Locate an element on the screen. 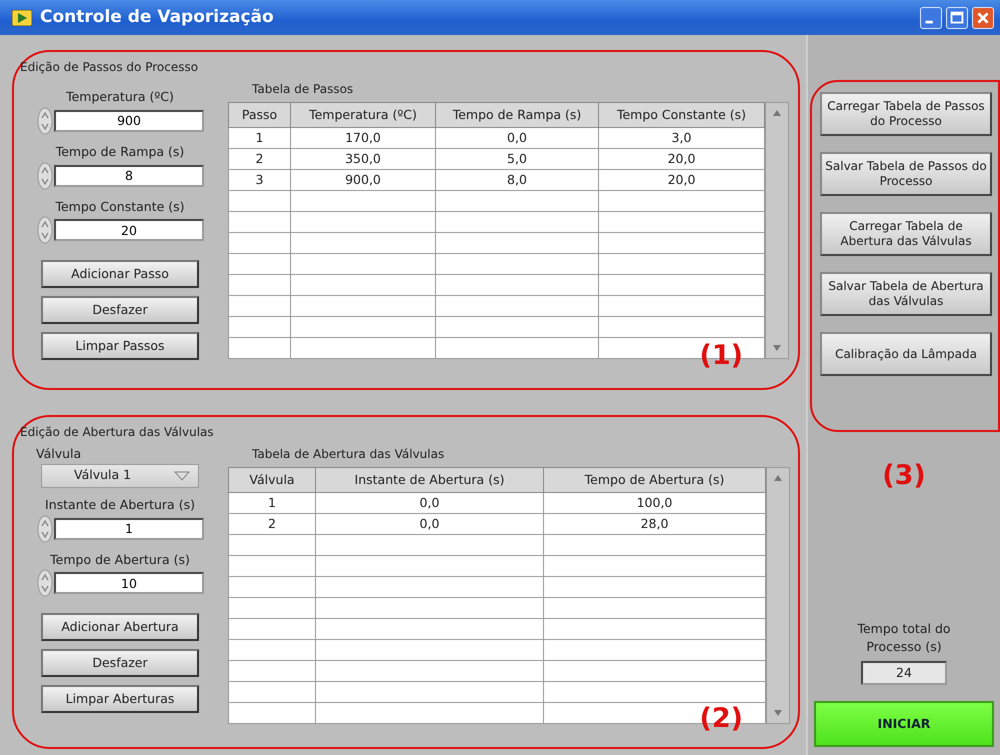  section-title: Edição de Passos do Processo is located at coordinates (110, 67).